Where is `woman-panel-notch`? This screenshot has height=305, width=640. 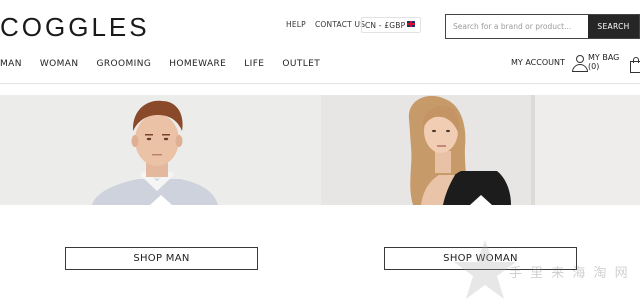
woman-panel-notch is located at coordinates (481, 200).